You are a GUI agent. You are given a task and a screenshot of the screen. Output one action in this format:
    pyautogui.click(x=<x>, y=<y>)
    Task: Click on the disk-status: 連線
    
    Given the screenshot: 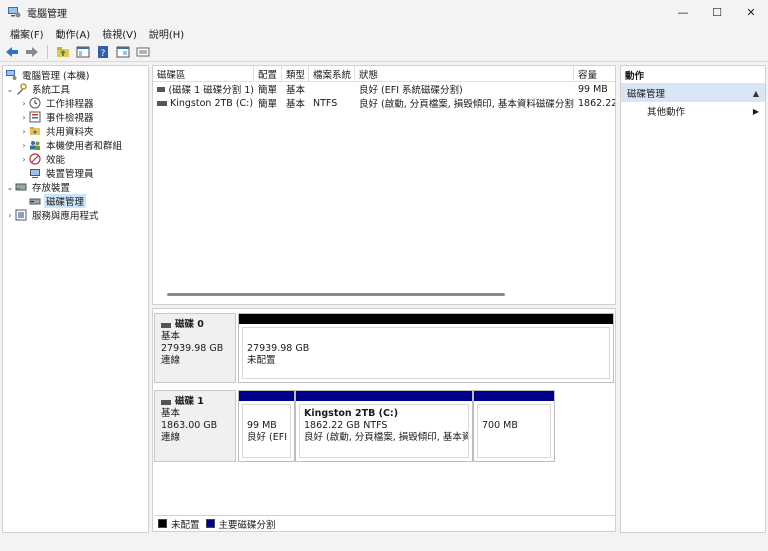 What is the action you would take?
    pyautogui.click(x=171, y=437)
    